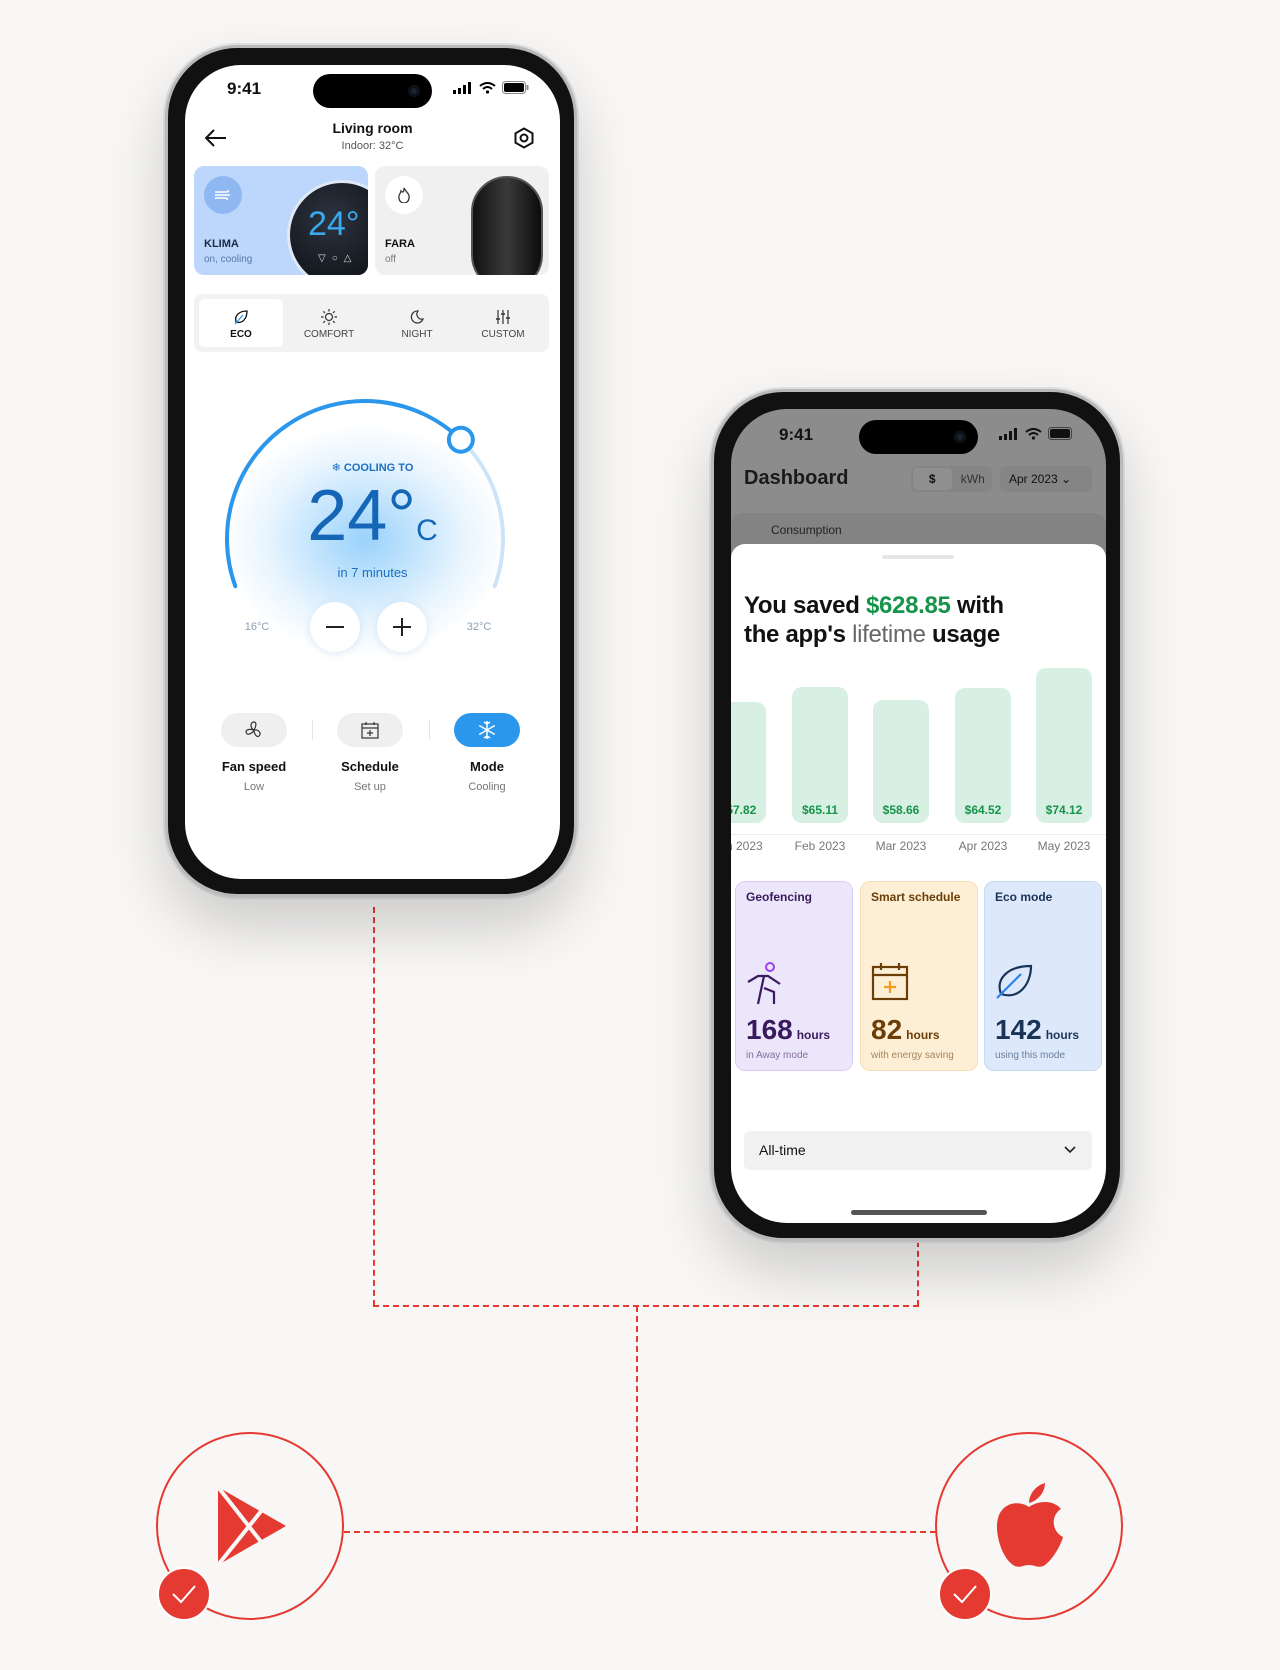 Image resolution: width=1280 pixels, height=1670 pixels. Describe the element at coordinates (1064, 846) in the screenshot. I see `month-label: May 2023` at that location.